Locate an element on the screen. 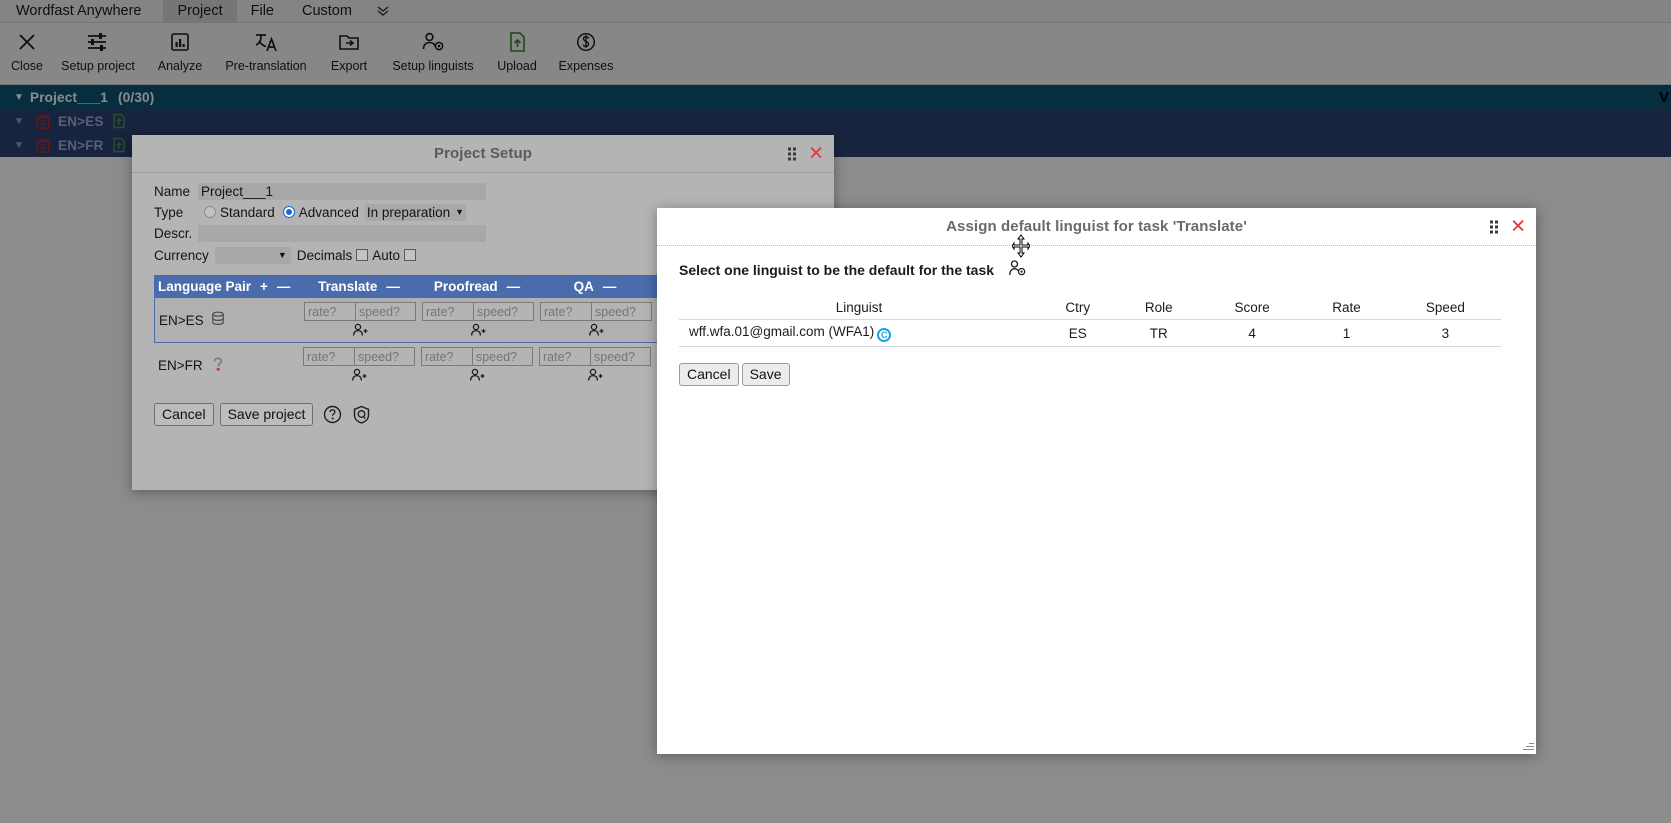  decimals-checkbox is located at coordinates (362, 255).